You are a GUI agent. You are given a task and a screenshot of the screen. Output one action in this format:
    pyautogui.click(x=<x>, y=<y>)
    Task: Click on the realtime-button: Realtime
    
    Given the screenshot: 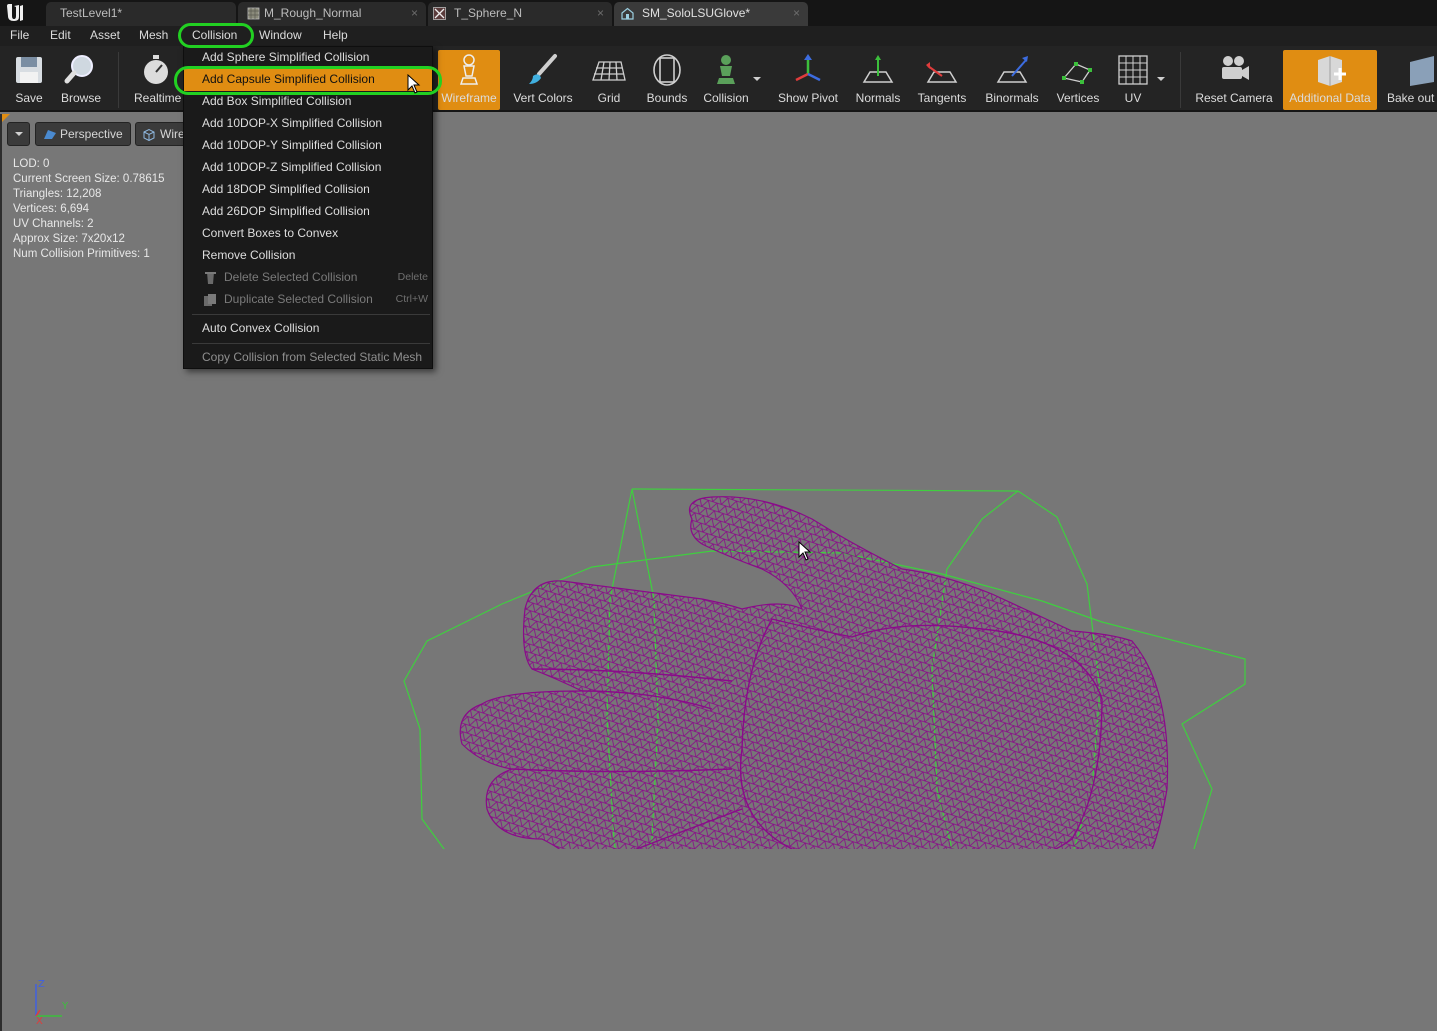 What is the action you would take?
    pyautogui.click(x=156, y=80)
    